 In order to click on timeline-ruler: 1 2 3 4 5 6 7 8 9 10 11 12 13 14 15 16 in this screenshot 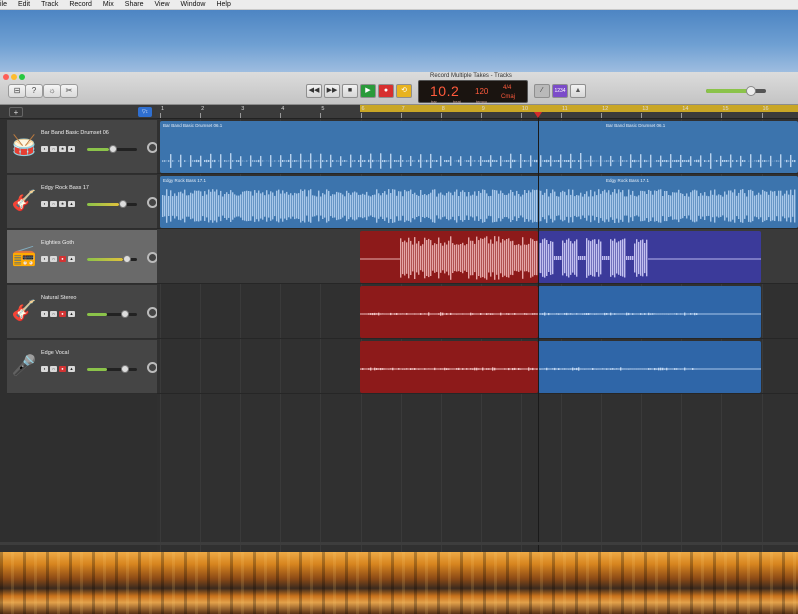, I will do `click(477, 112)`.